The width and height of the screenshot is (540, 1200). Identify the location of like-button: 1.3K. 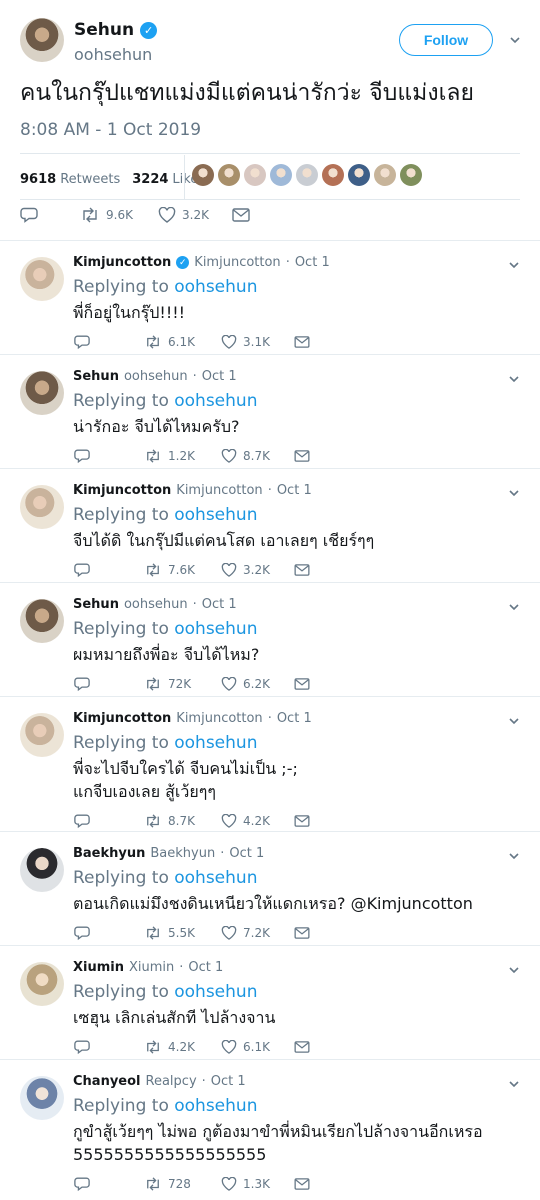
(257, 1184).